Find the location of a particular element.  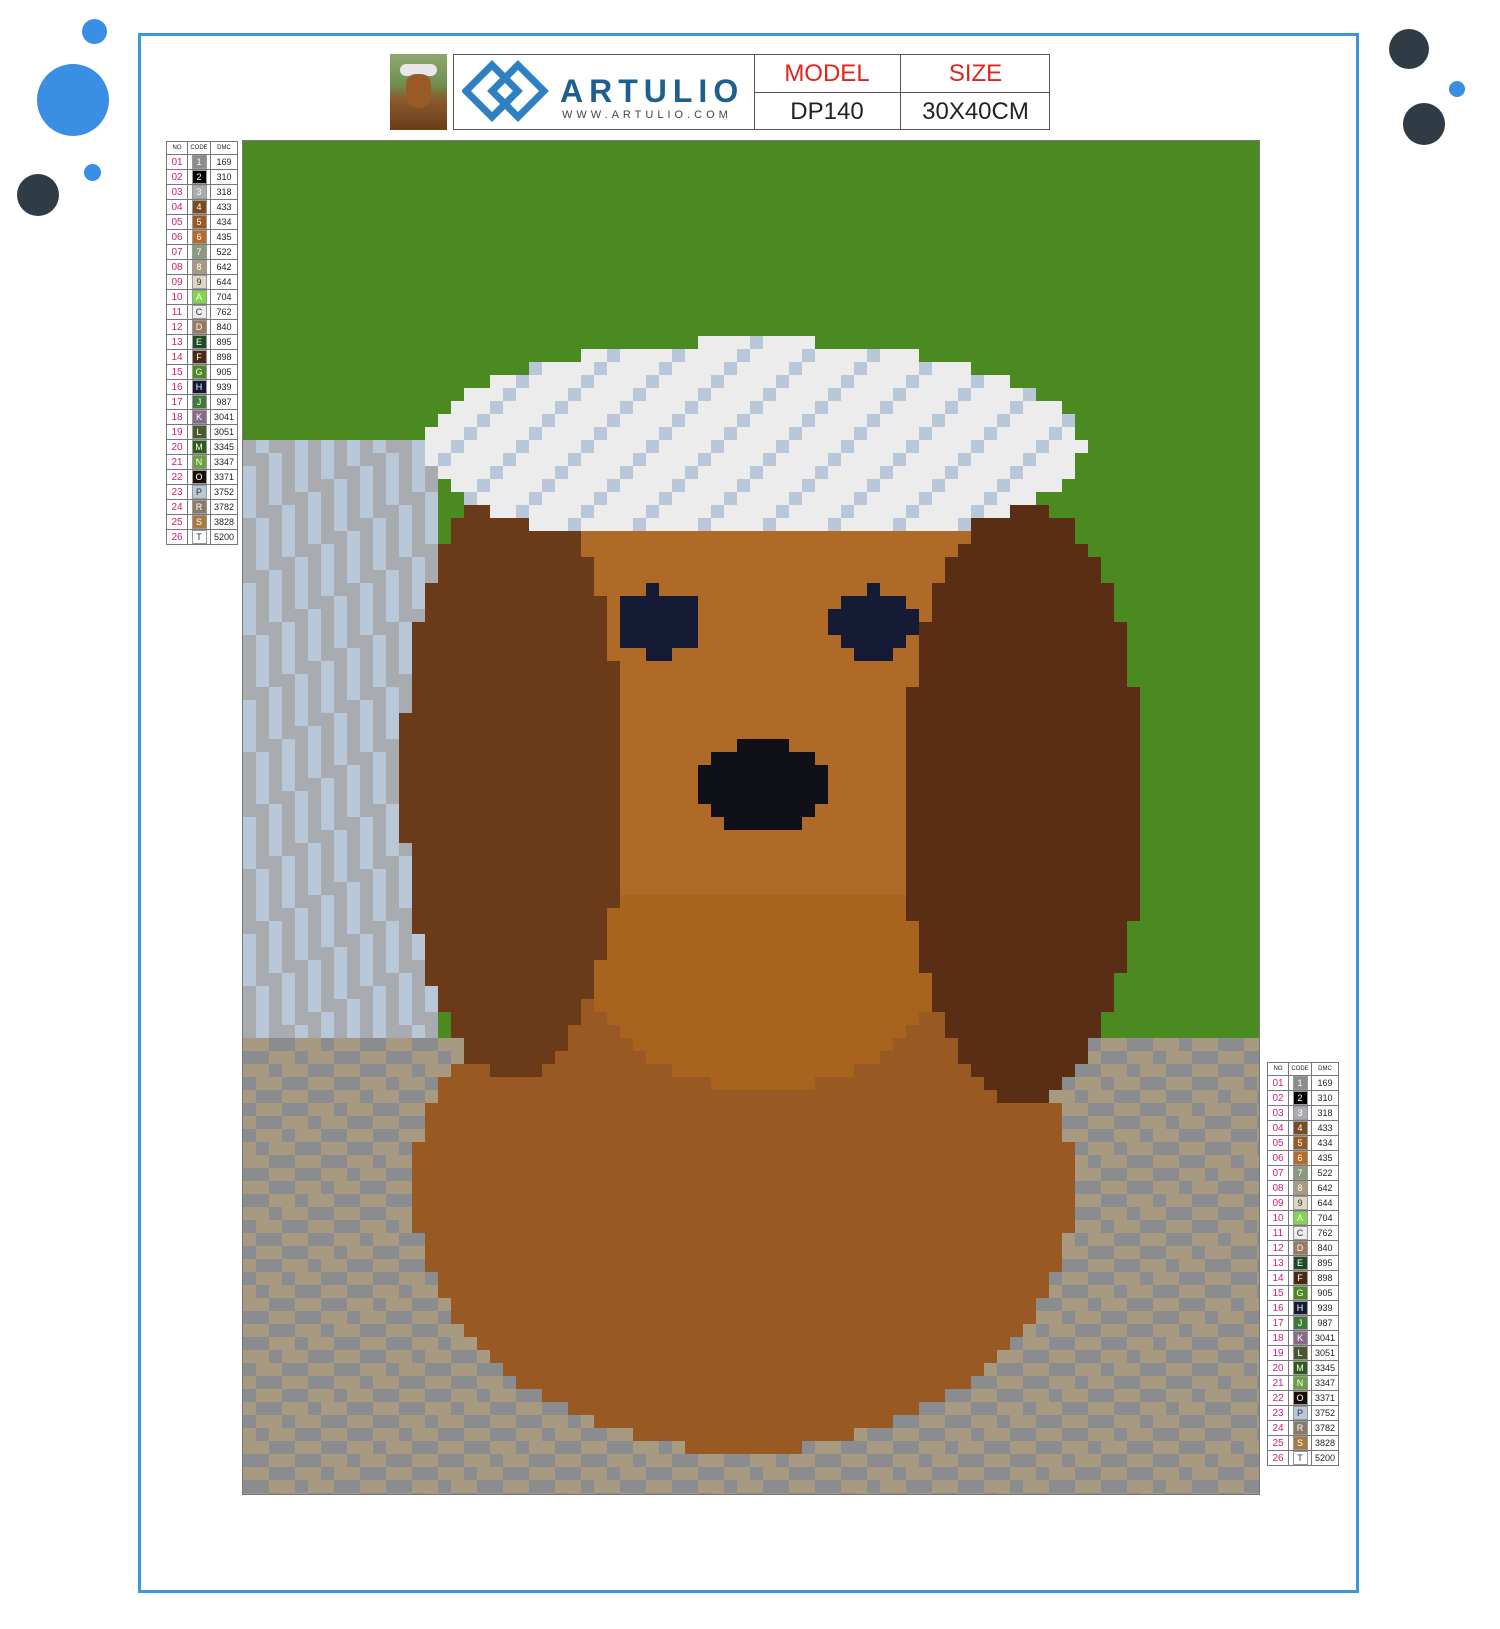

legend-row: 06 6 435 is located at coordinates (202, 237).